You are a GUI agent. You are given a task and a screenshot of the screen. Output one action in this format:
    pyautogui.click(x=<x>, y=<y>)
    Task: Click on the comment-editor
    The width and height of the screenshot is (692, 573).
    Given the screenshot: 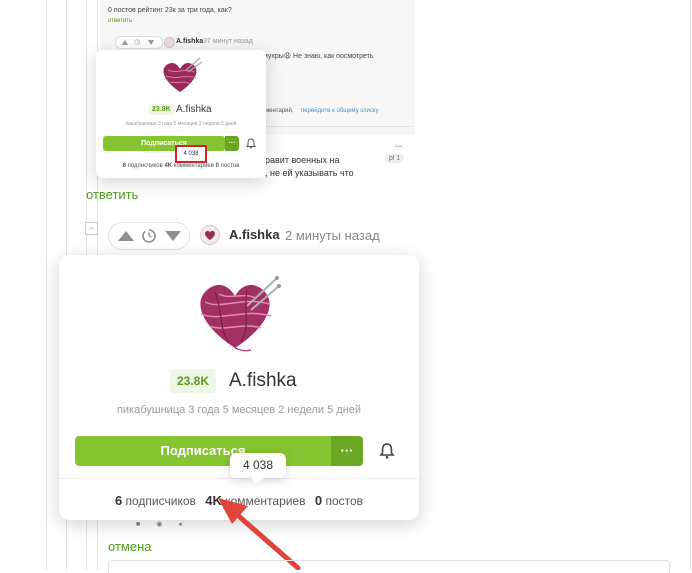 What is the action you would take?
    pyautogui.click(x=389, y=566)
    